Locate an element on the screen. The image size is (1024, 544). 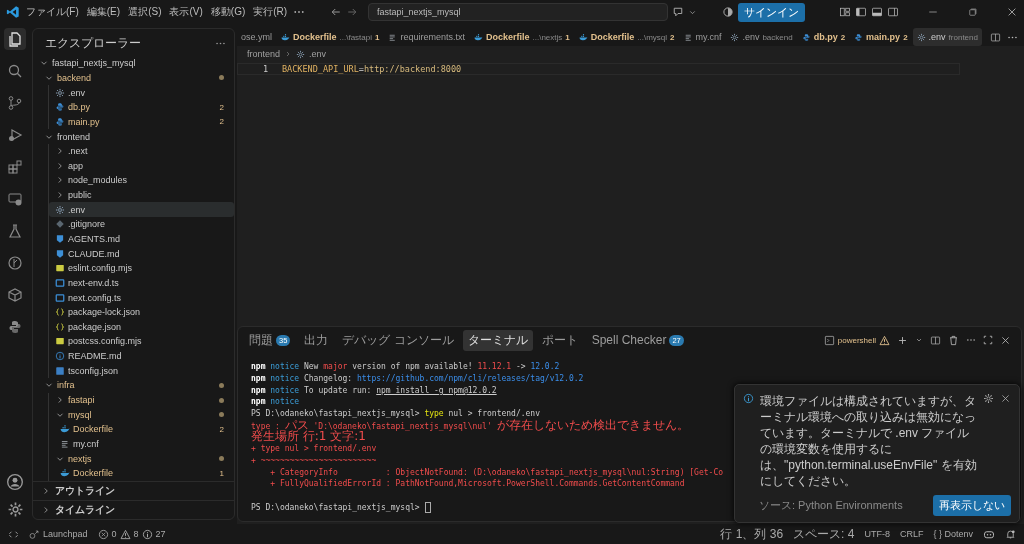
bell-icon is located at coordinates (1010, 534).